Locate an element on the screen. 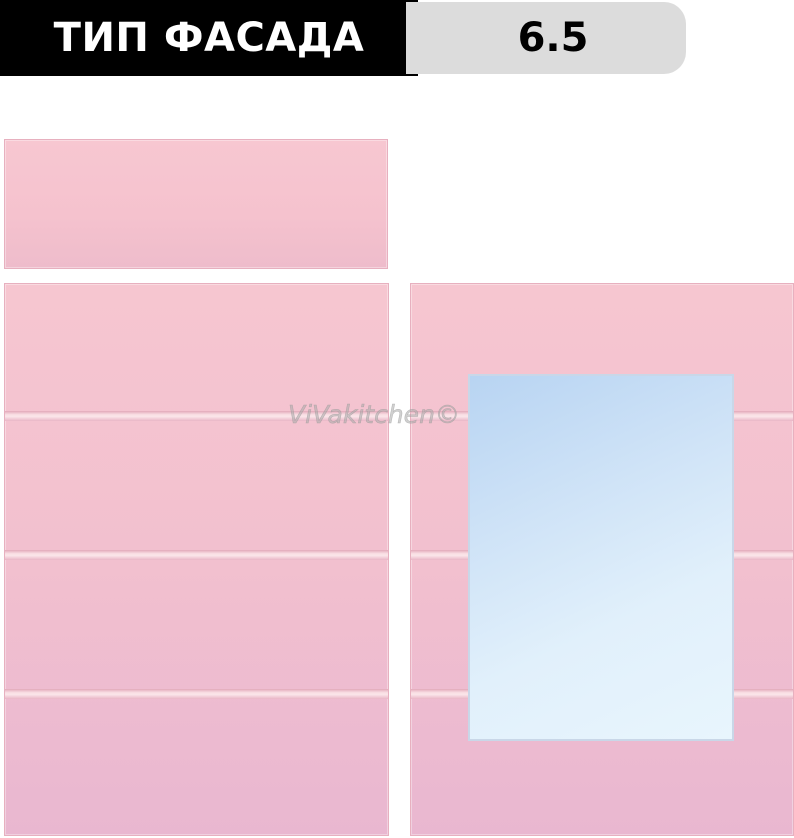  facade-type-label: ТИП ФАСАДА is located at coordinates (209, 38).